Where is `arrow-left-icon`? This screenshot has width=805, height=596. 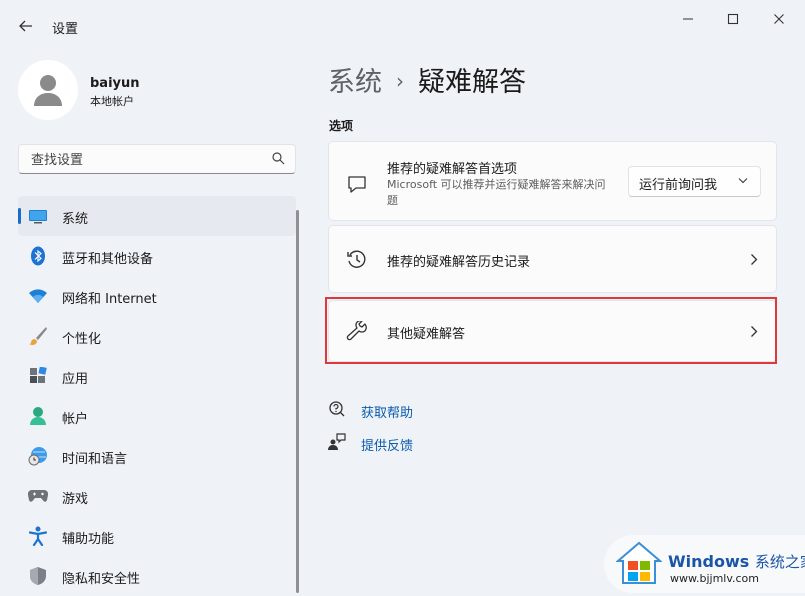
arrow-left-icon is located at coordinates (25, 26).